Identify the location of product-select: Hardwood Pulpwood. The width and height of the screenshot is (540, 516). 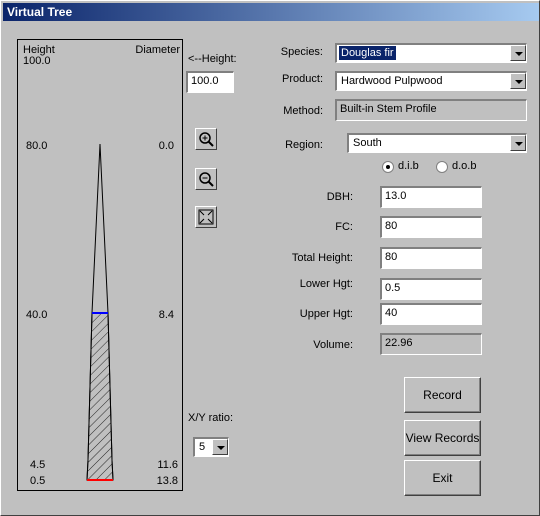
(431, 81).